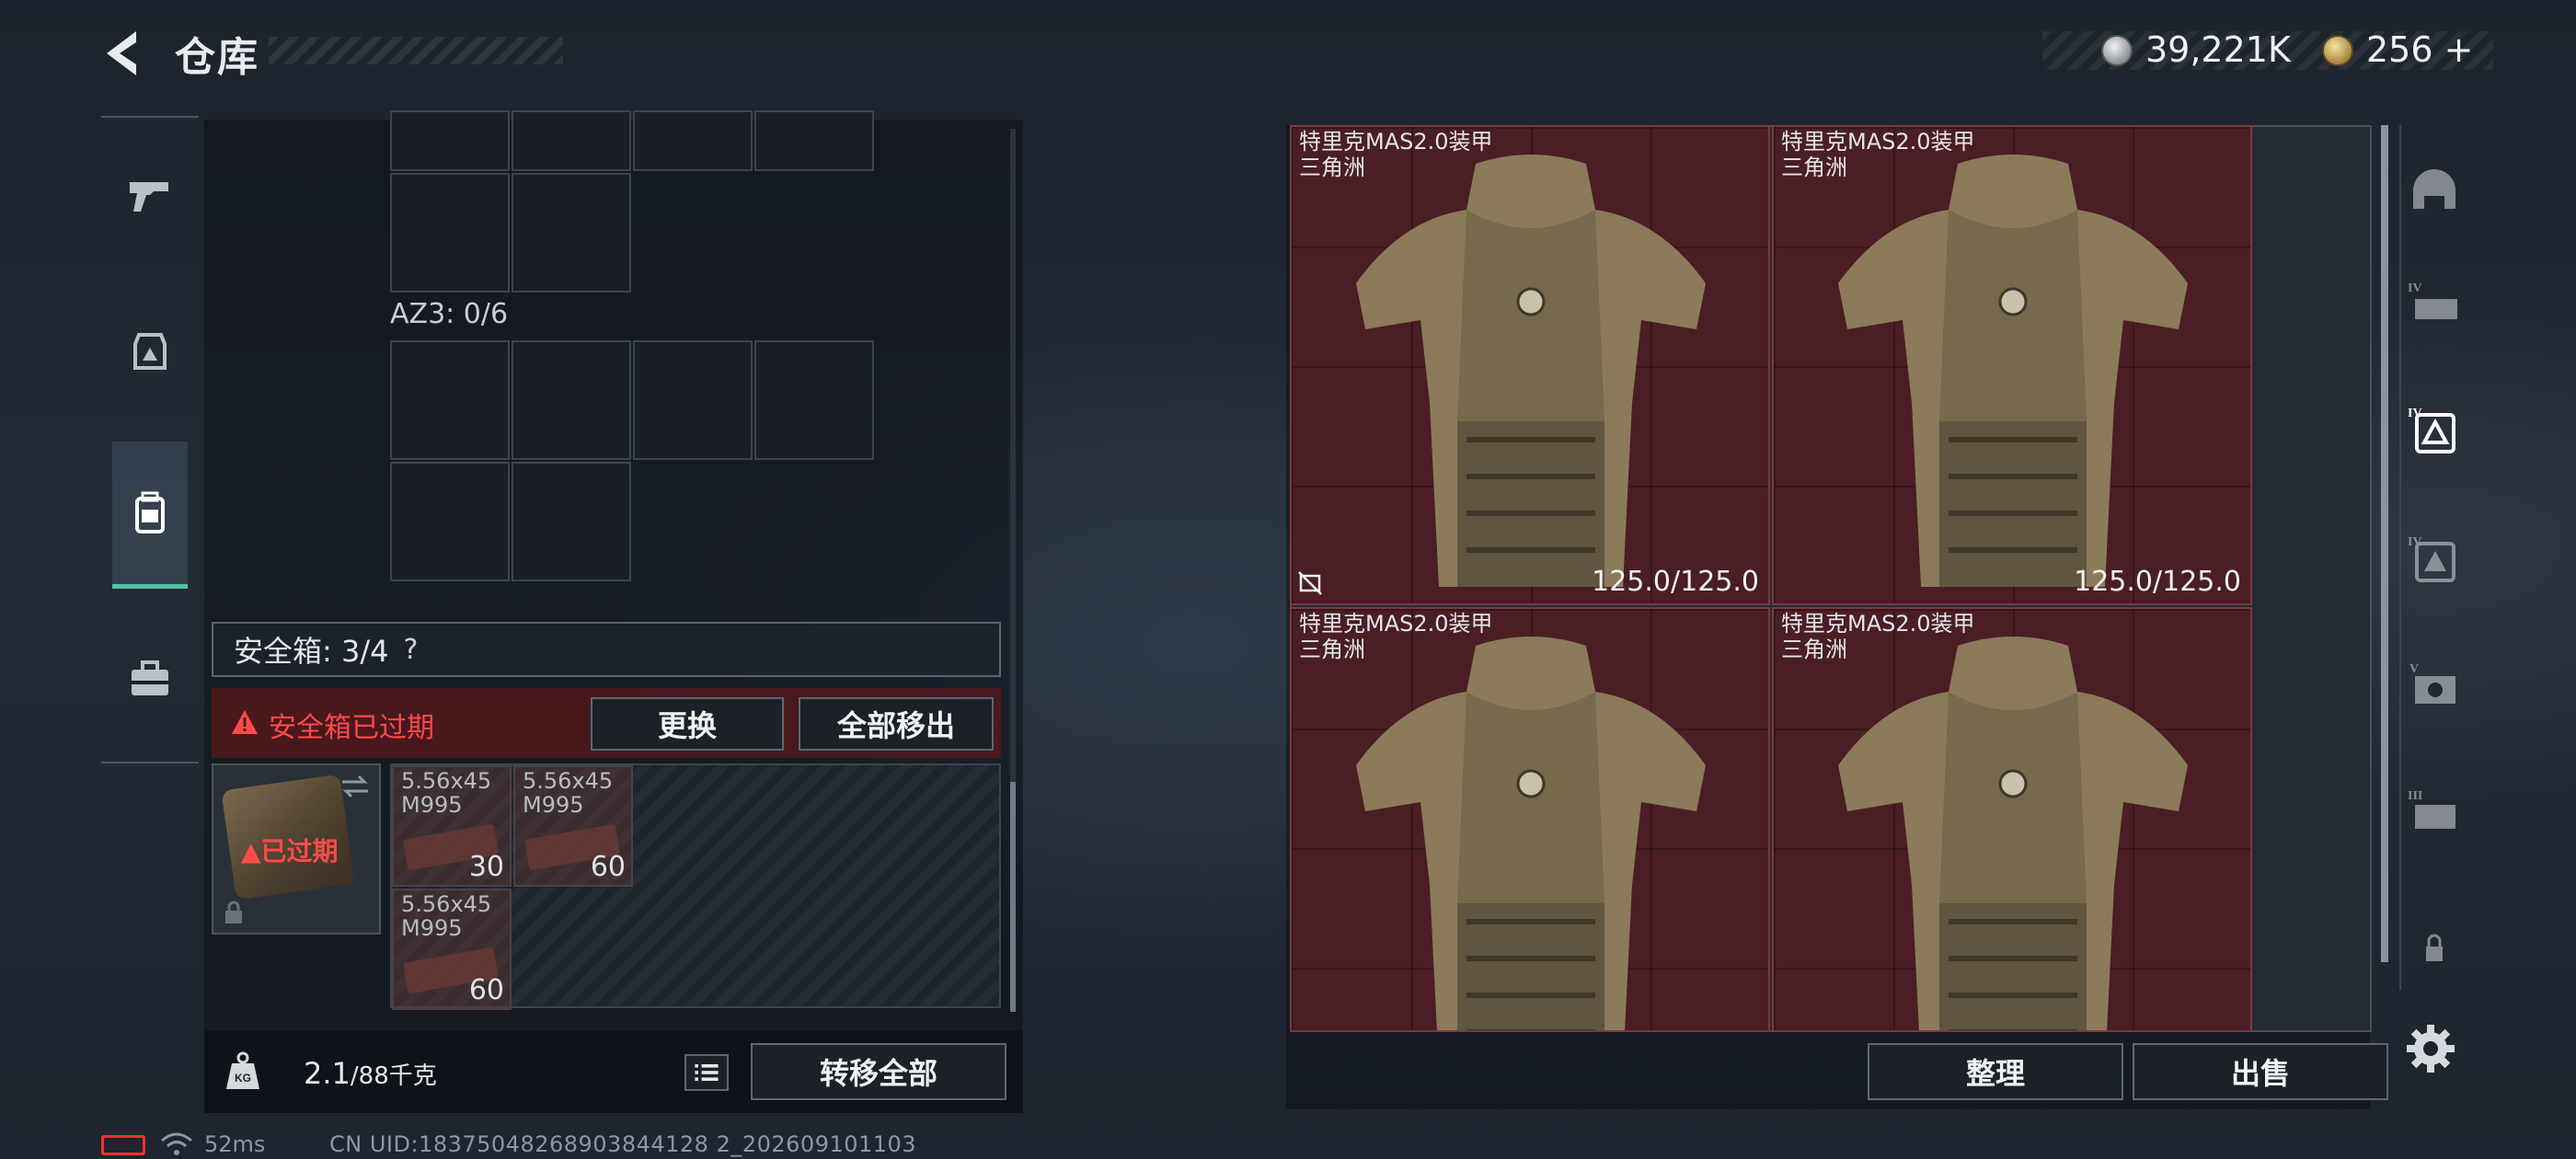  I want to click on silver-balance: 39,221K, so click(2218, 49).